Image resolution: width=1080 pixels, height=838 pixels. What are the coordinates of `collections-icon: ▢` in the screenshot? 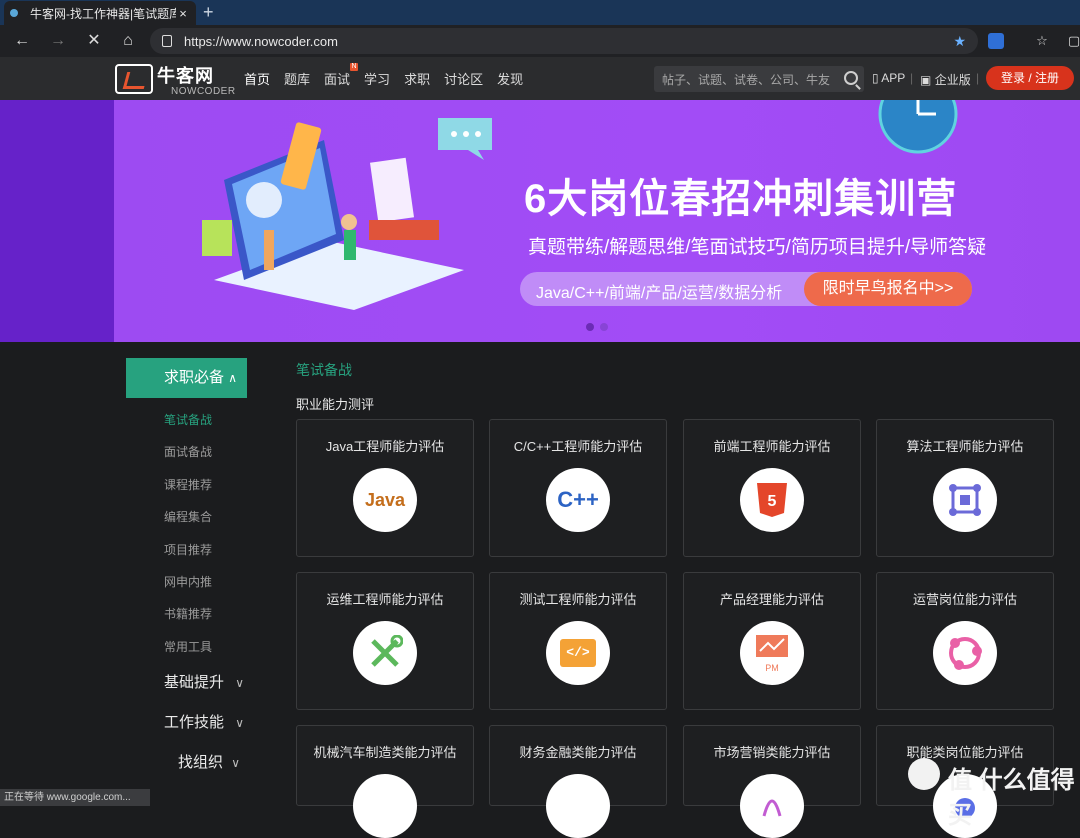 It's located at (1072, 41).